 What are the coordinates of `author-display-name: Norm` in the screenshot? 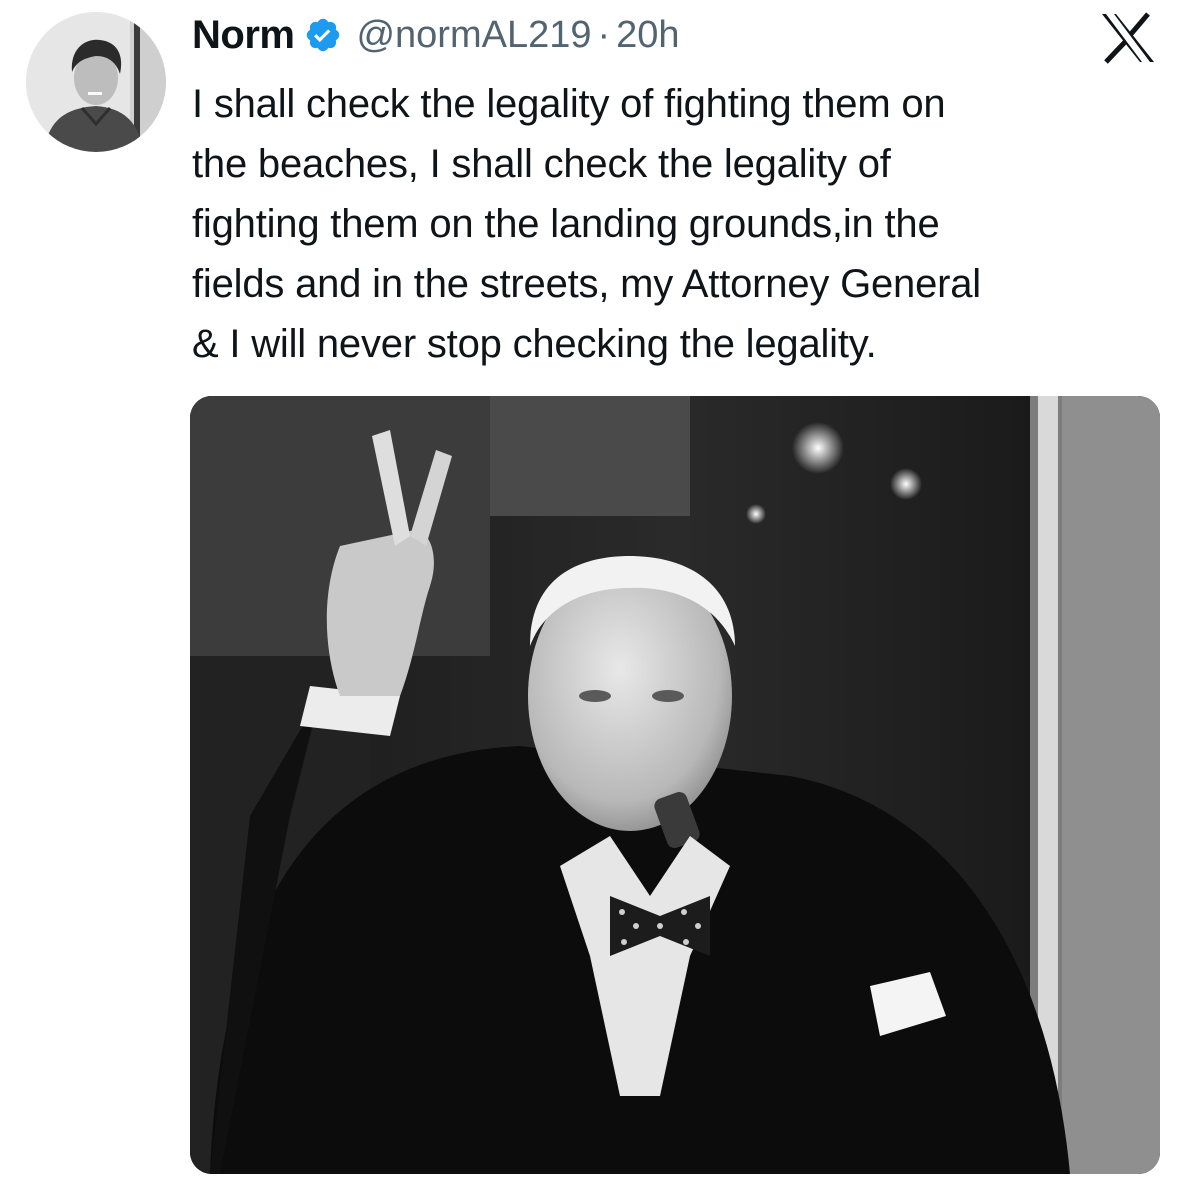 It's located at (243, 35).